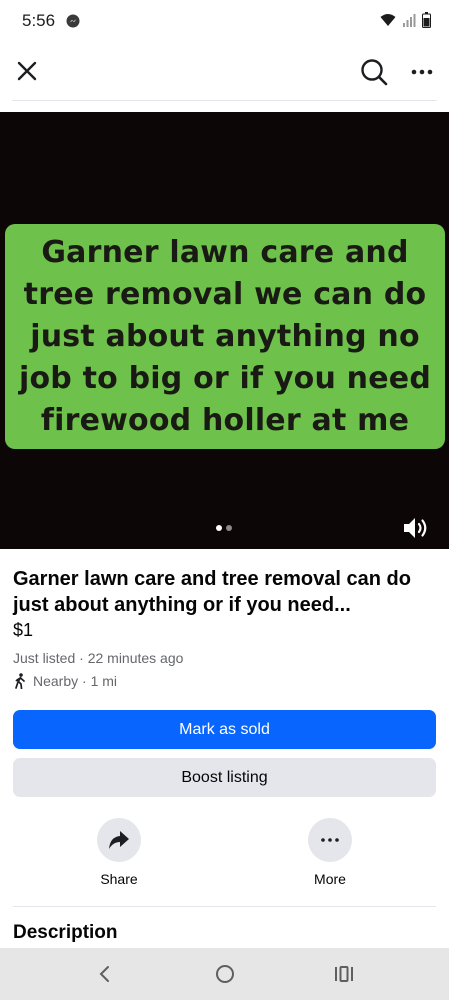 Image resolution: width=449 pixels, height=1000 pixels. I want to click on share-action: Share, so click(119, 852).